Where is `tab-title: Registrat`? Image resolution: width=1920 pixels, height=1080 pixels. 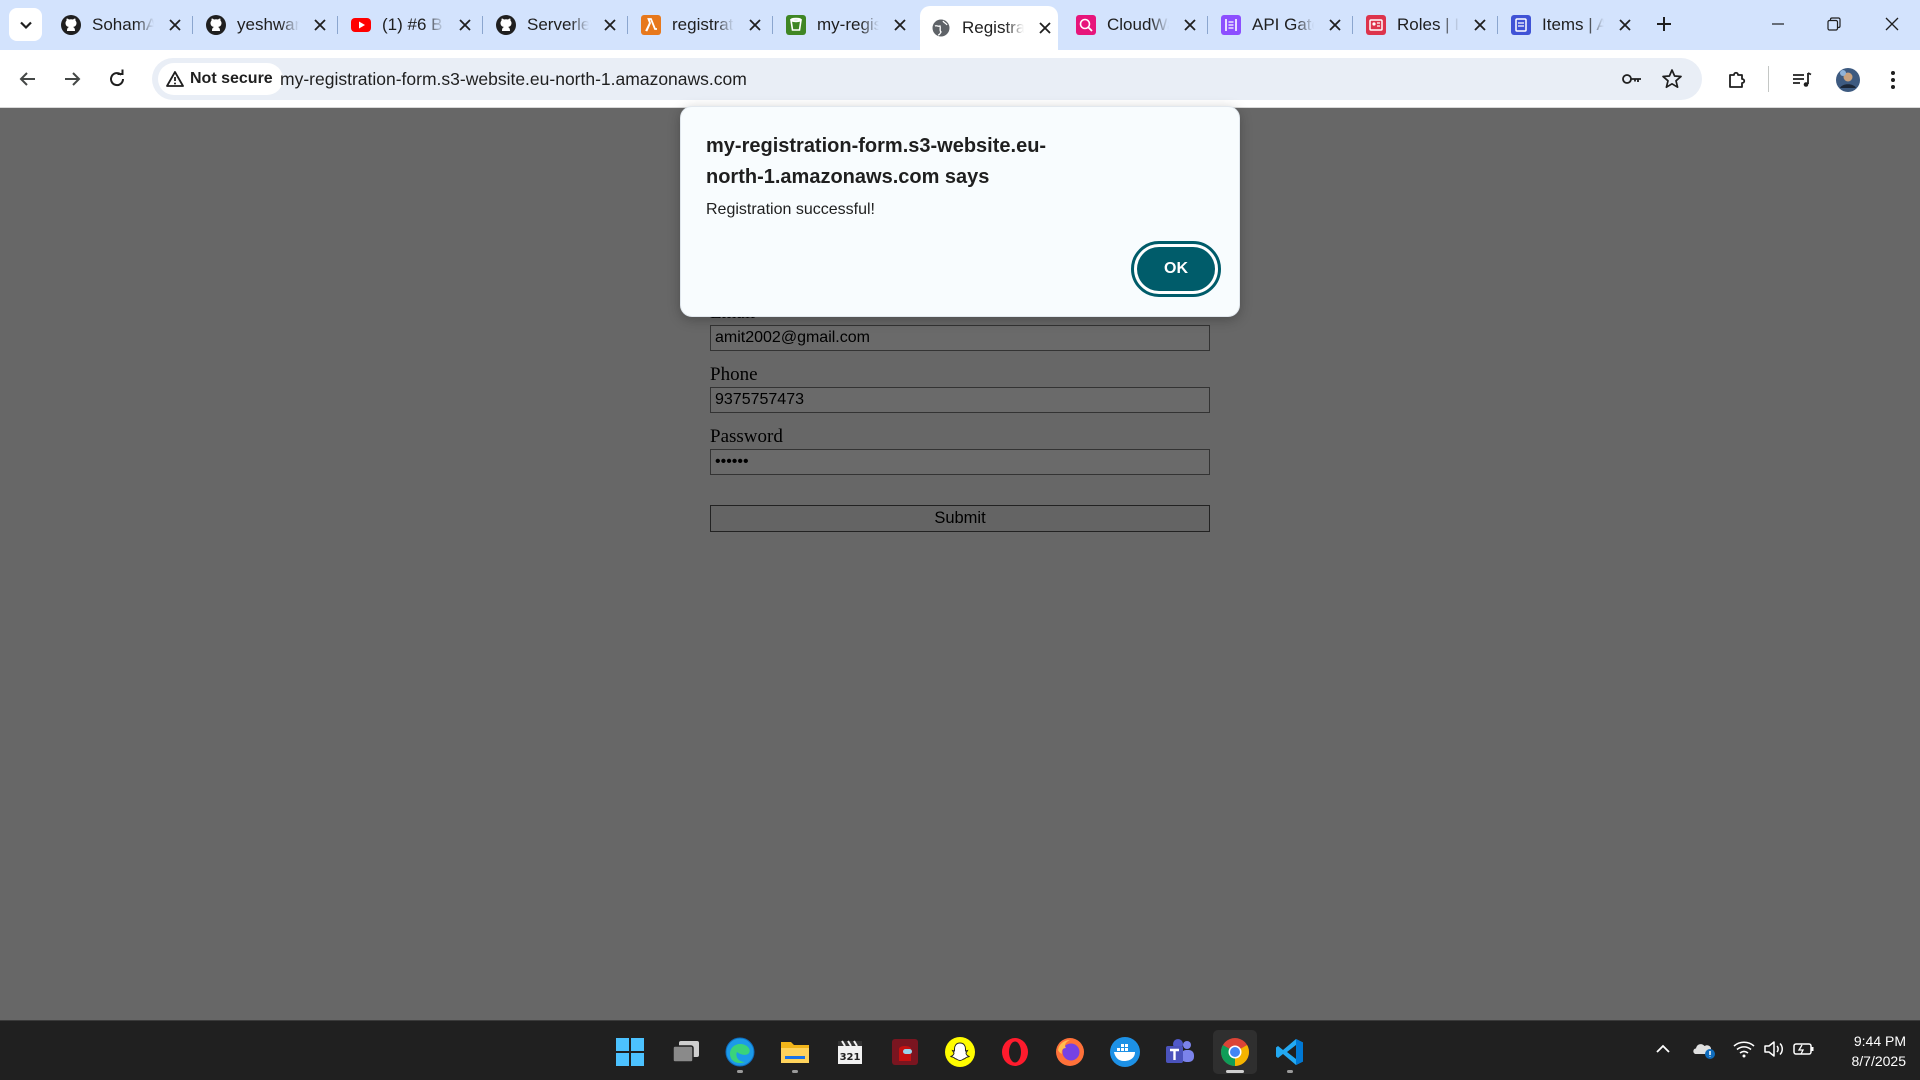 tab-title: Registrat is located at coordinates (993, 27).